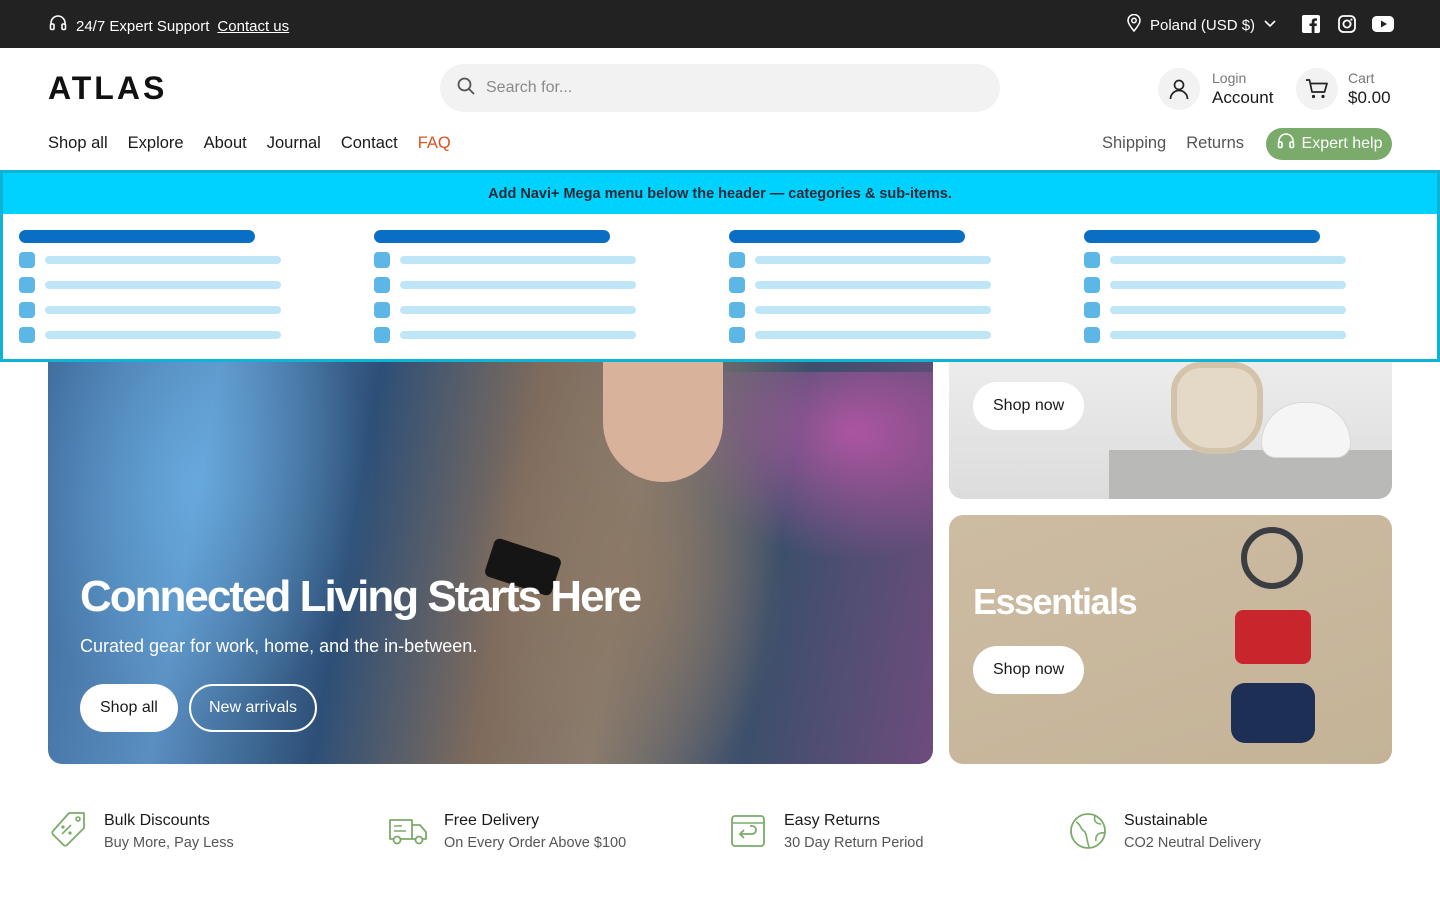  Describe the element at coordinates (535, 843) in the screenshot. I see `feature-subtitle: On Every Order Above $100` at that location.